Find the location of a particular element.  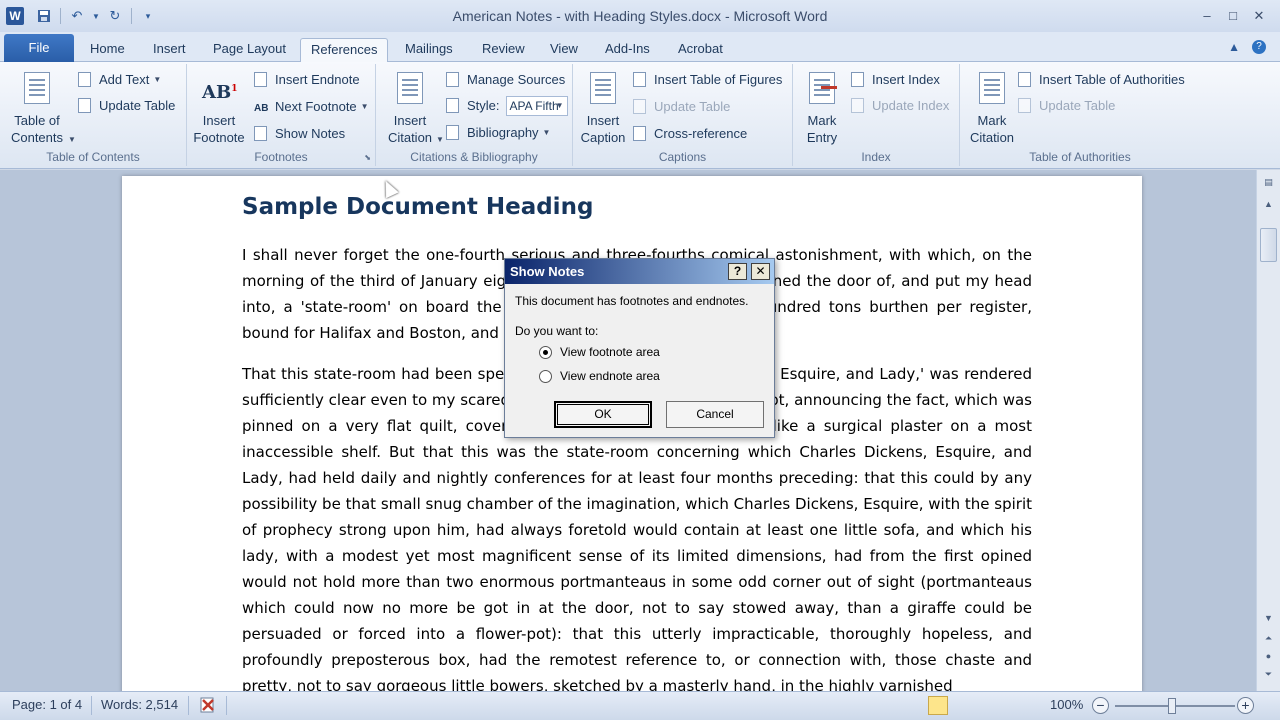

cancel-button: Cancel is located at coordinates (715, 414).